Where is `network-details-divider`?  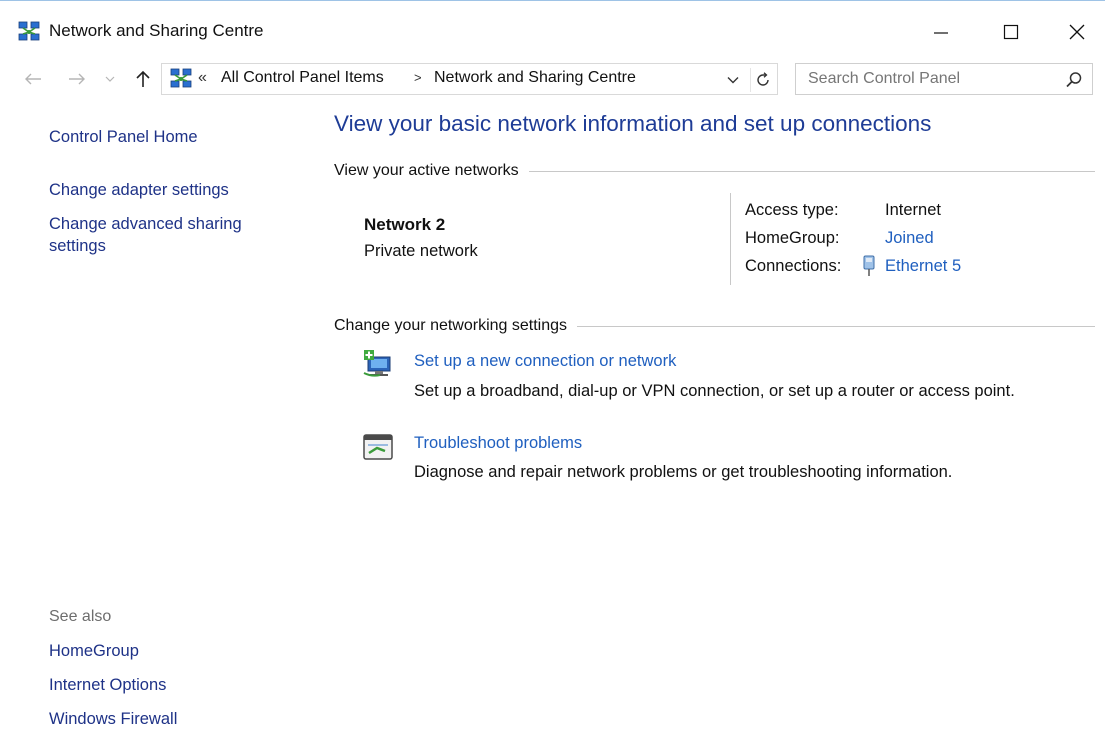 network-details-divider is located at coordinates (730, 239).